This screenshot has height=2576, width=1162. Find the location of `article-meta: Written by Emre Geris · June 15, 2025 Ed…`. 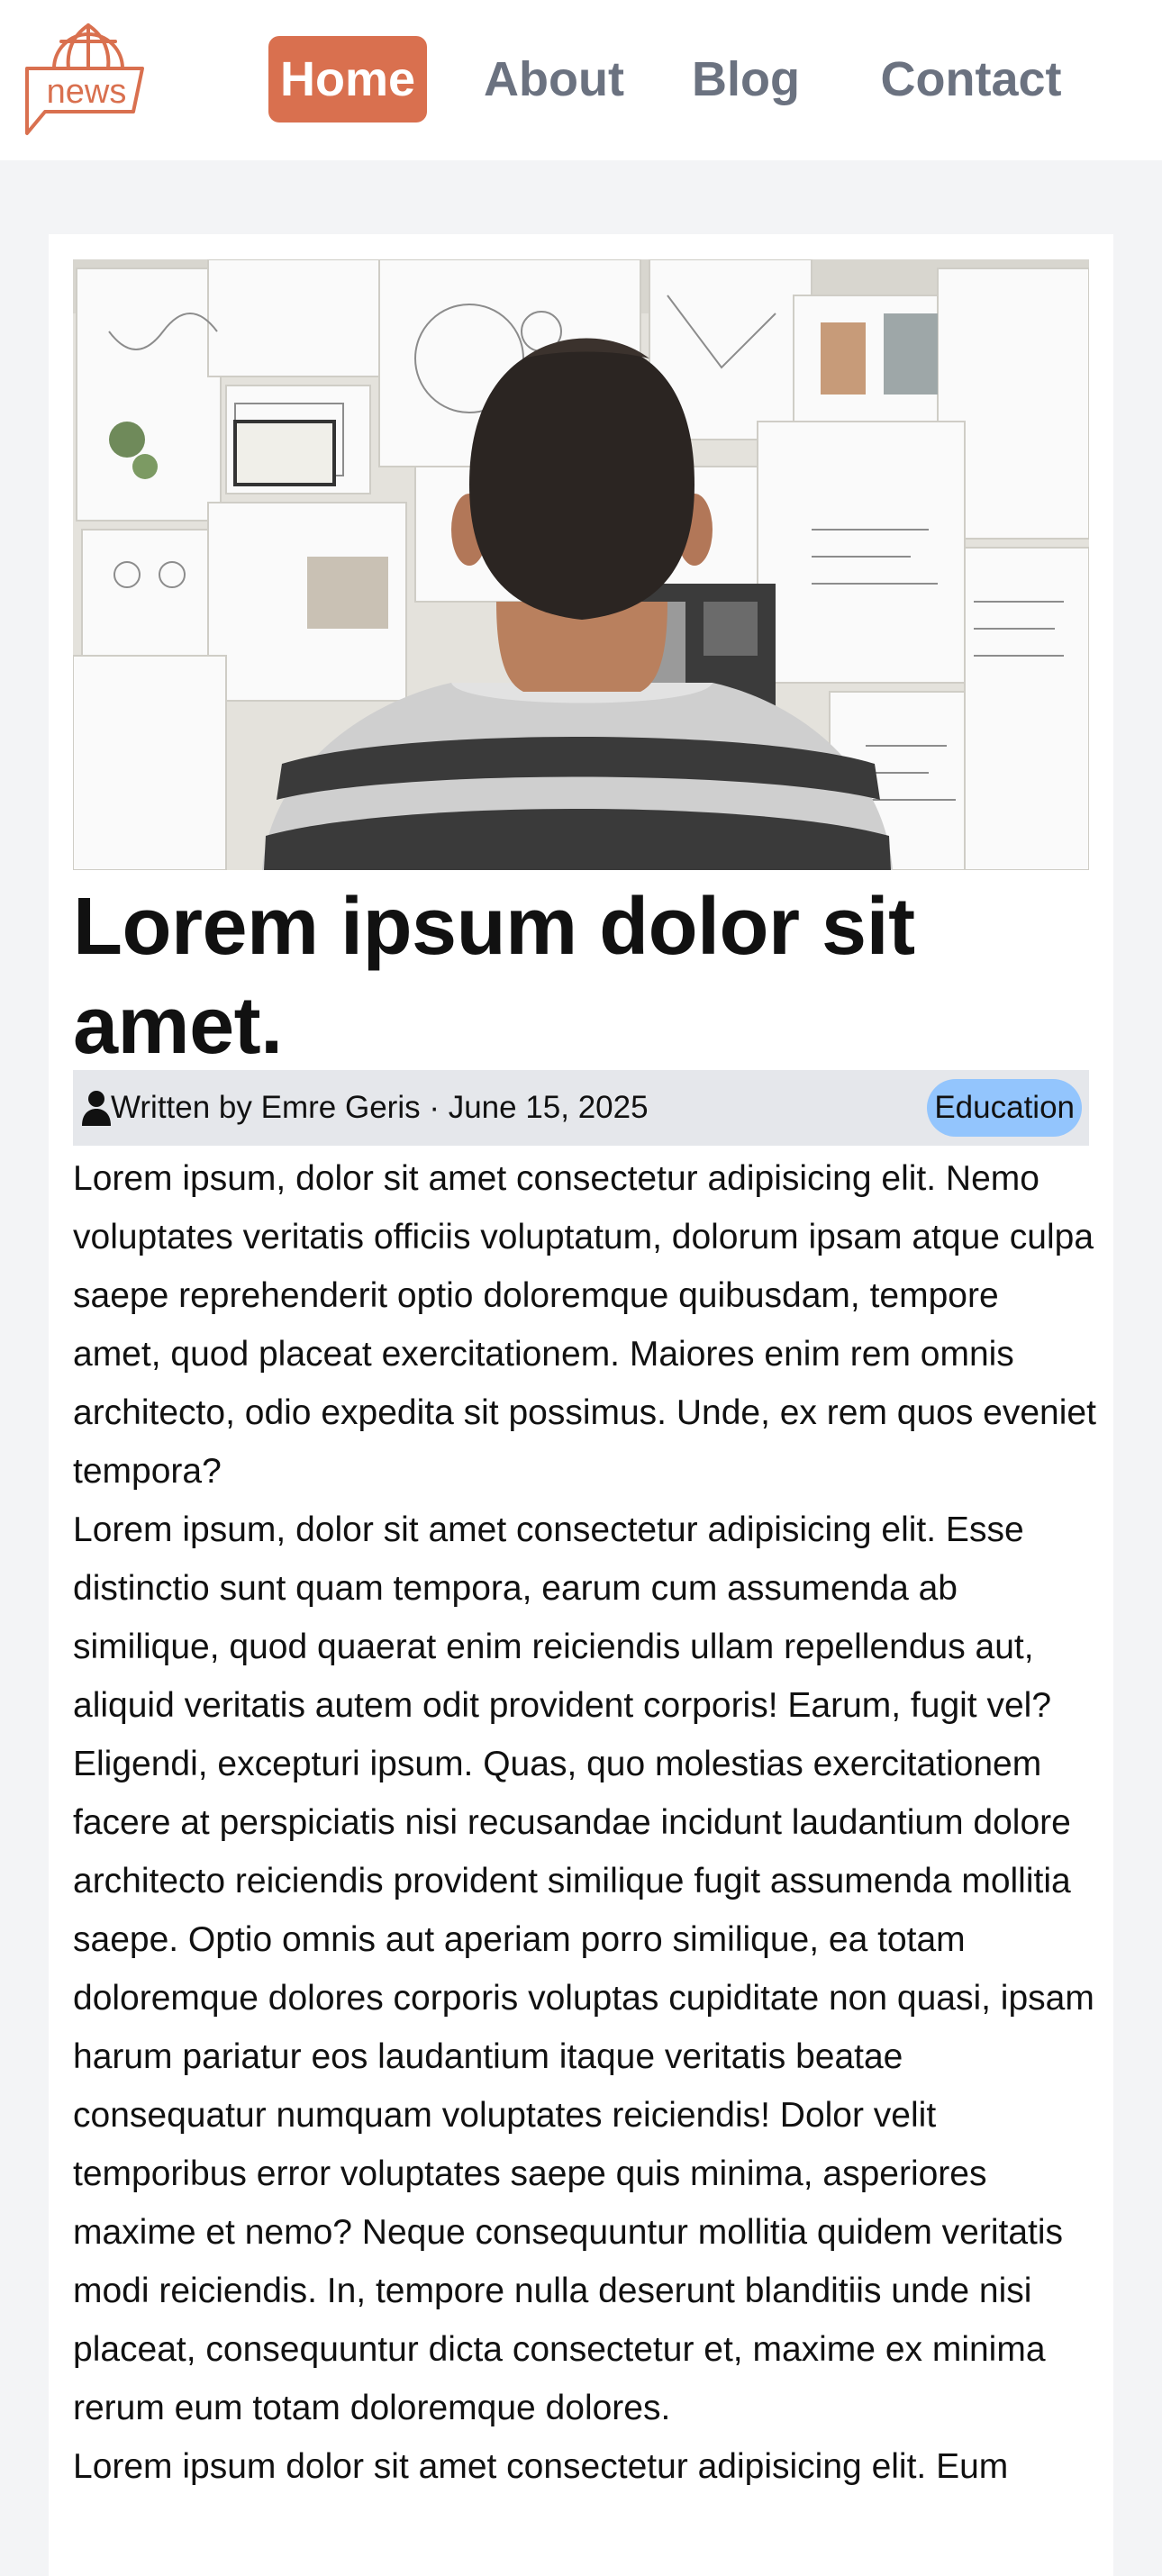

article-meta: Written by Emre Geris · June 15, 2025 Ed… is located at coordinates (581, 1108).